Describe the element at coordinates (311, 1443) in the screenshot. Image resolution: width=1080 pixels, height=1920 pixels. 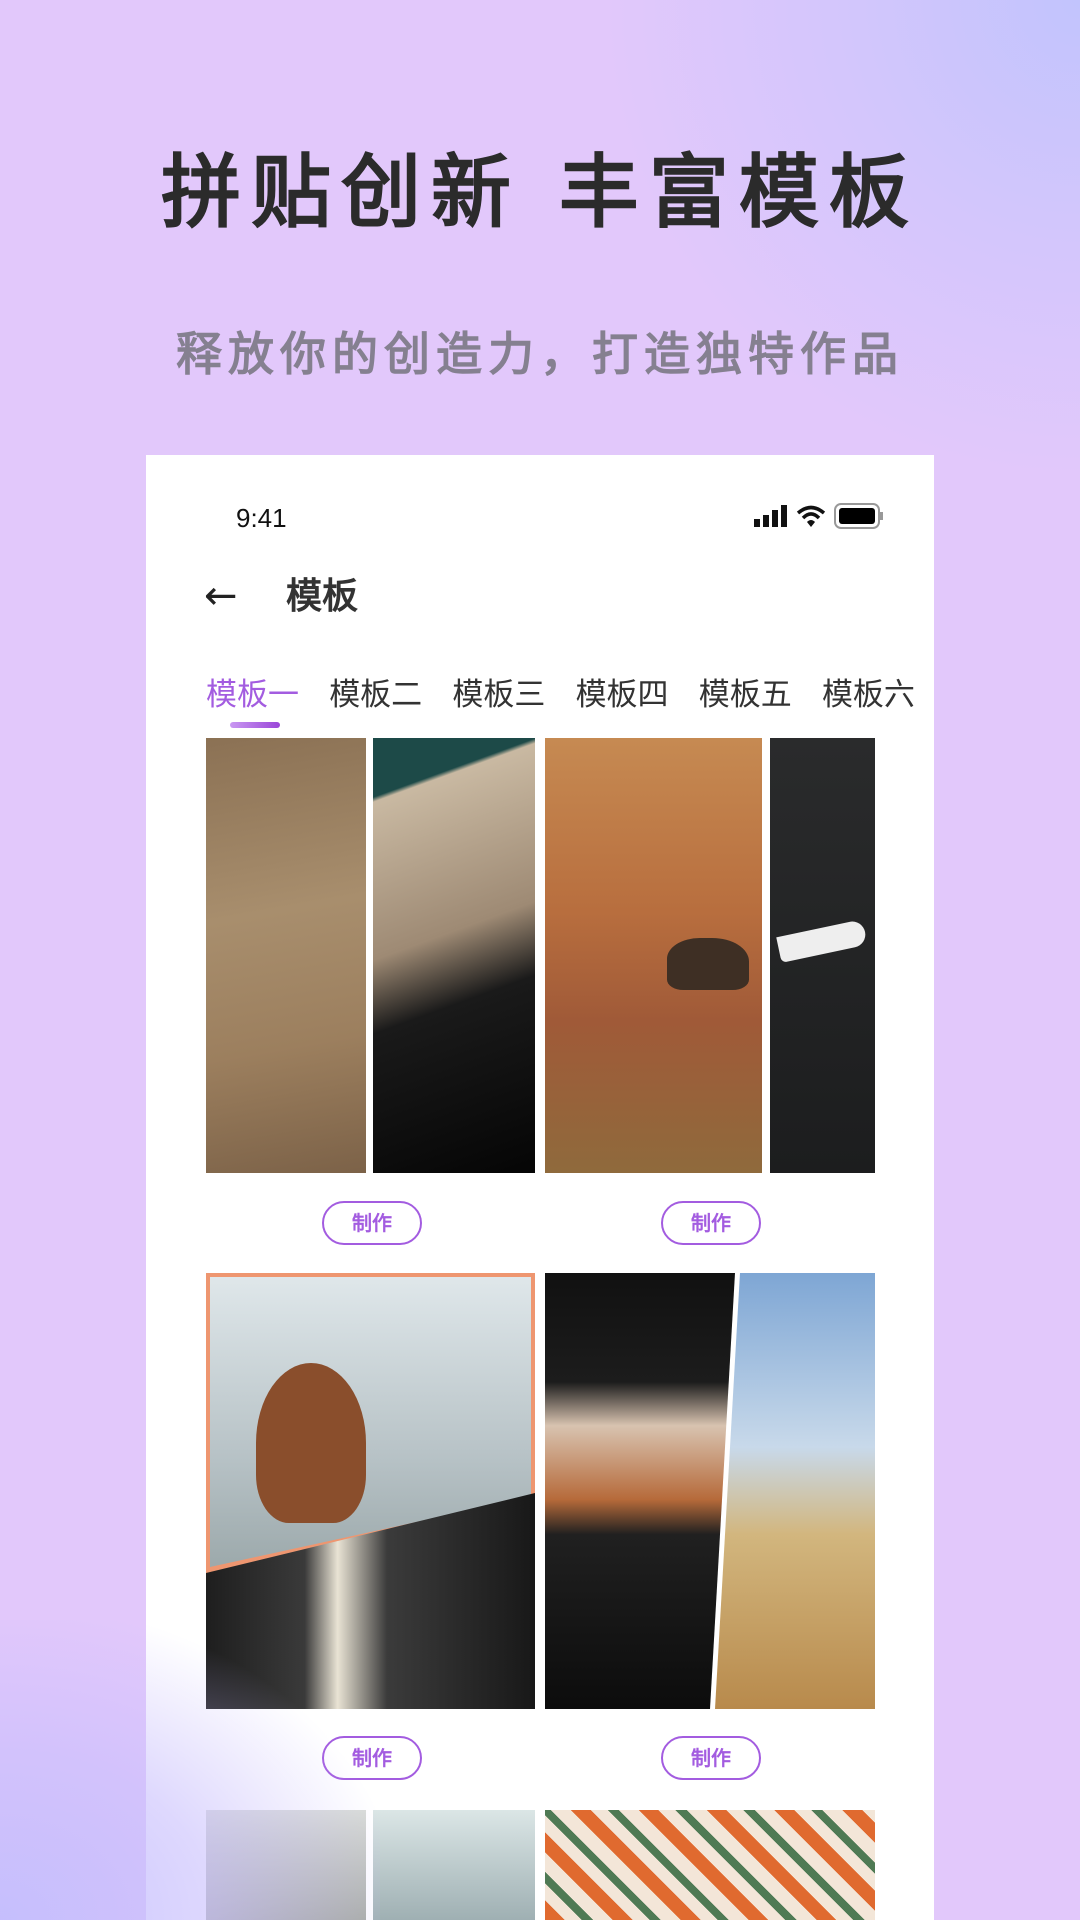
I see `hair-shape` at that location.